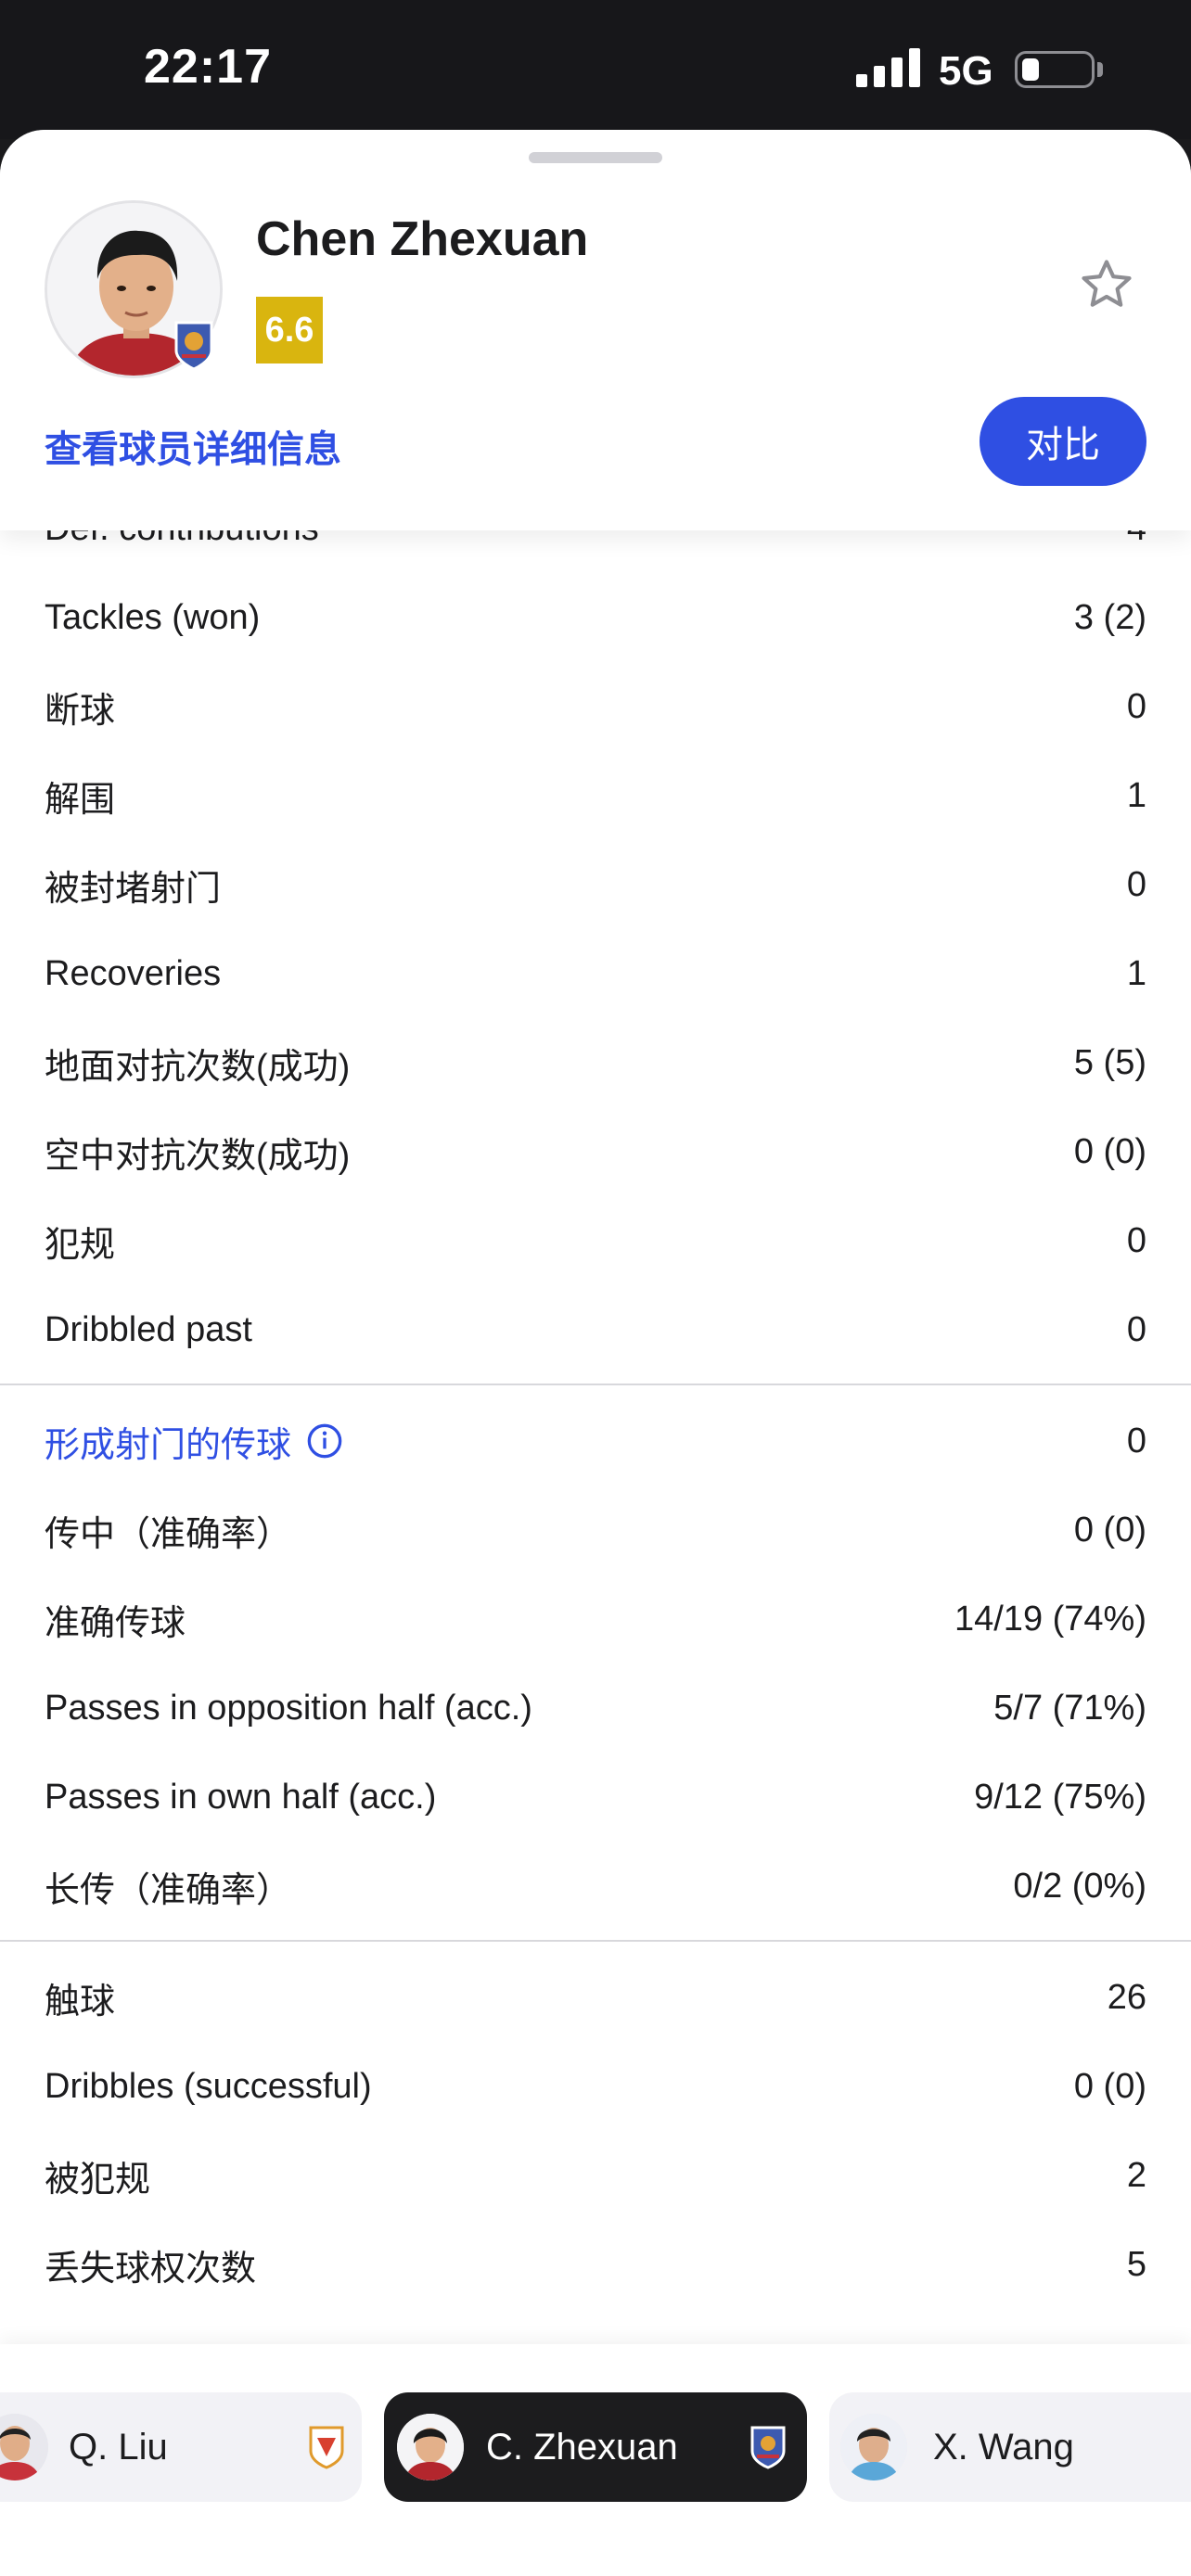  What do you see at coordinates (133, 973) in the screenshot?
I see `stat-label: Recoveries` at bounding box center [133, 973].